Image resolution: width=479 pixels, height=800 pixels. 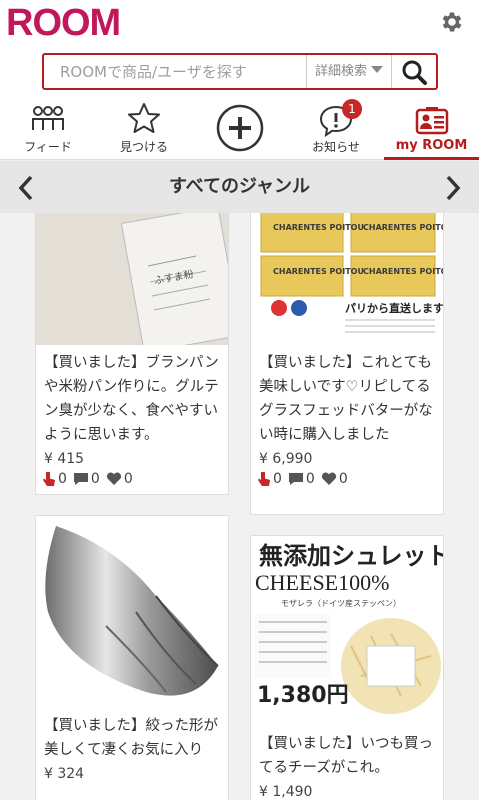 I want to click on main-nav: フィード 見つける 1 お知らせ my ROOM, so click(x=239, y=128).